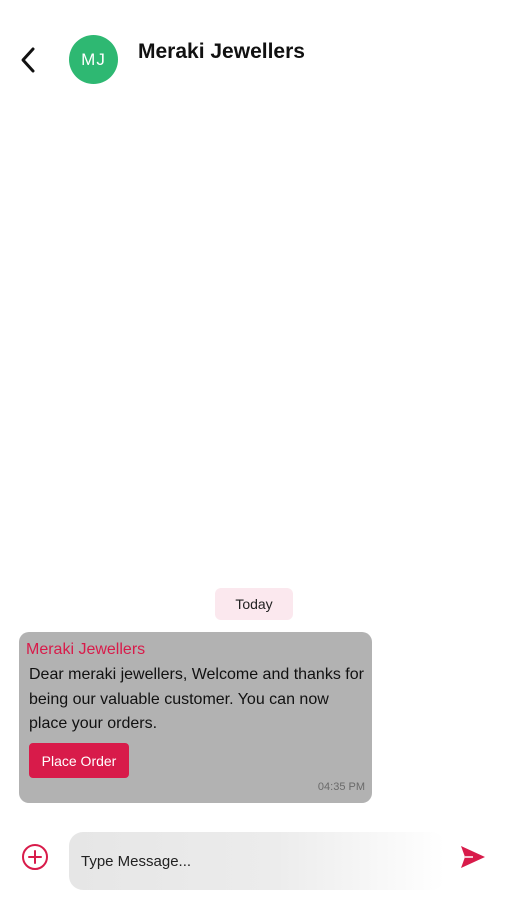 The height and width of the screenshot is (900, 507). Describe the element at coordinates (86, 649) in the screenshot. I see `message-sender: Meraki Jewellers` at that location.